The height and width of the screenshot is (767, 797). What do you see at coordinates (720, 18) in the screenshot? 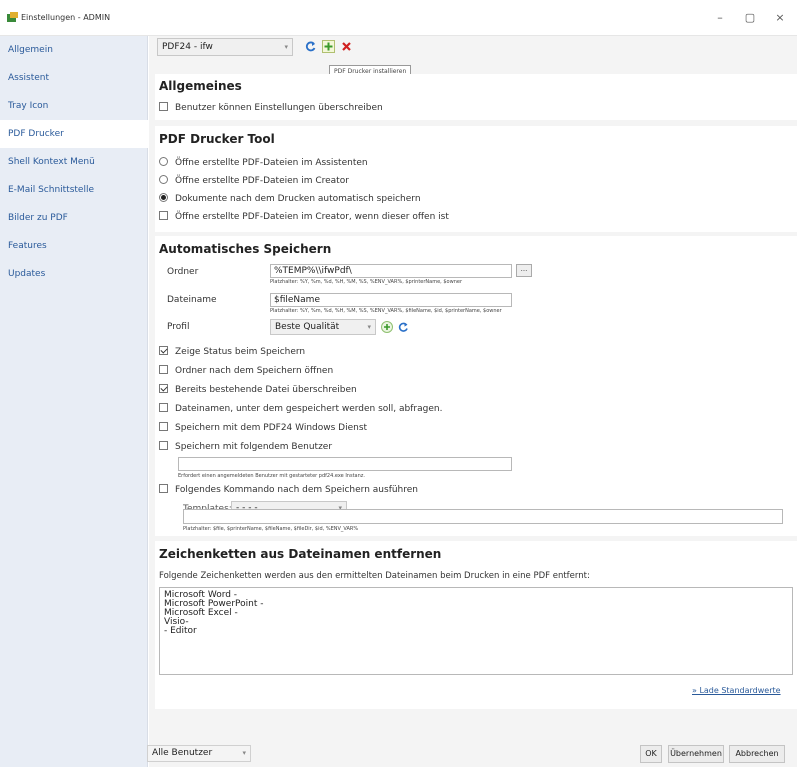
I see `minimize-button: –` at bounding box center [720, 18].